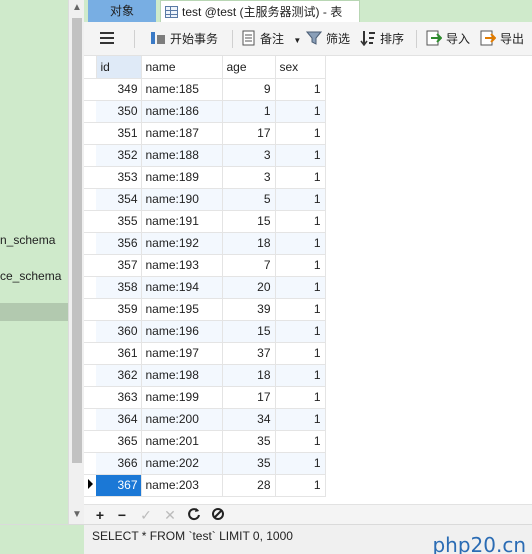 The image size is (532, 554). What do you see at coordinates (502, 39) in the screenshot?
I see `export-button: 导出` at bounding box center [502, 39].